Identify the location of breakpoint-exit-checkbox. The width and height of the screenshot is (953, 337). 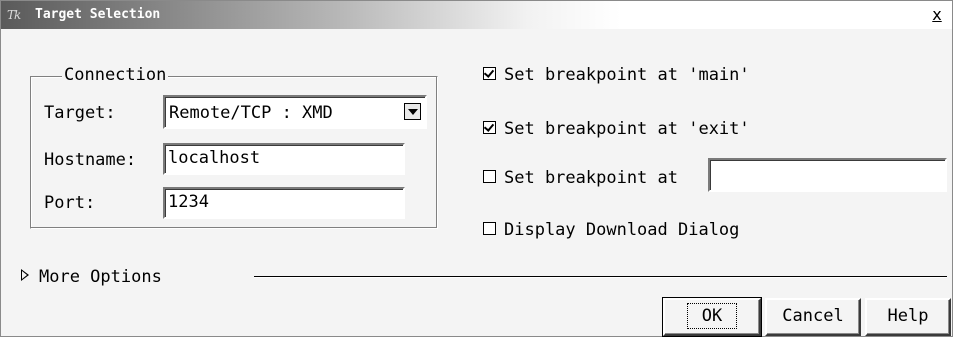
(489, 127).